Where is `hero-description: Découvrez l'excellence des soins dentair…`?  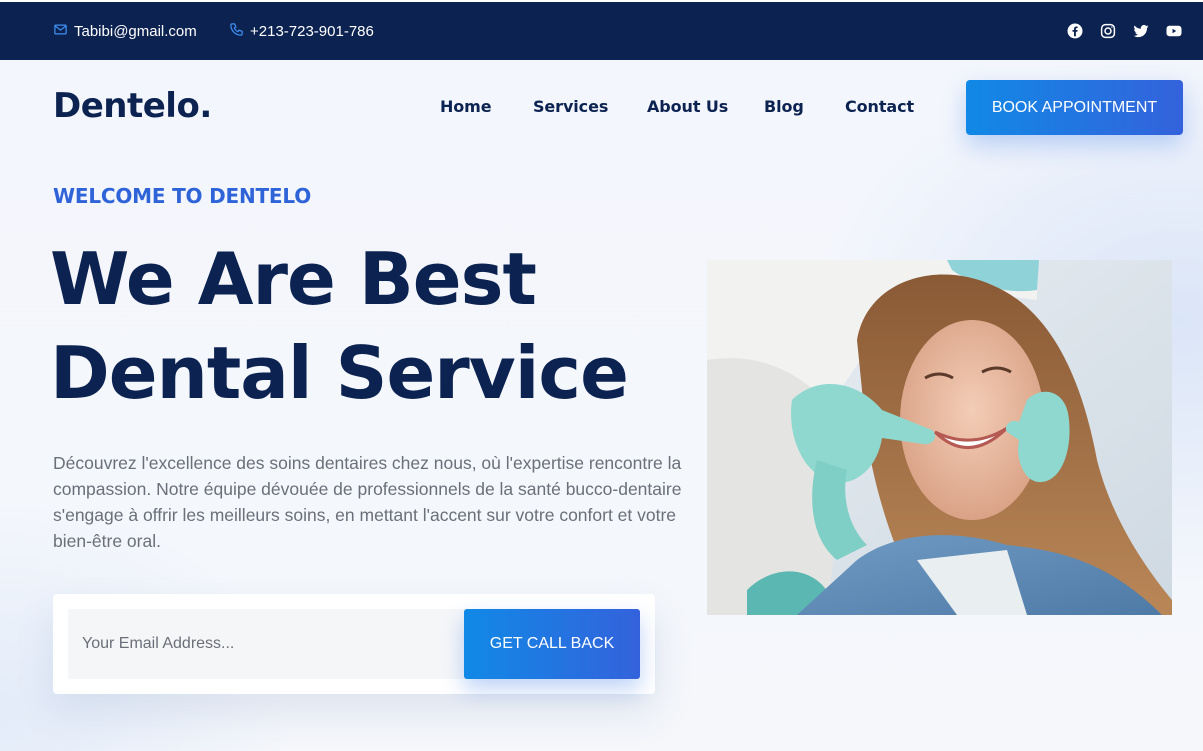
hero-description: Découvrez l'excellence des soins dentair… is located at coordinates (367, 502).